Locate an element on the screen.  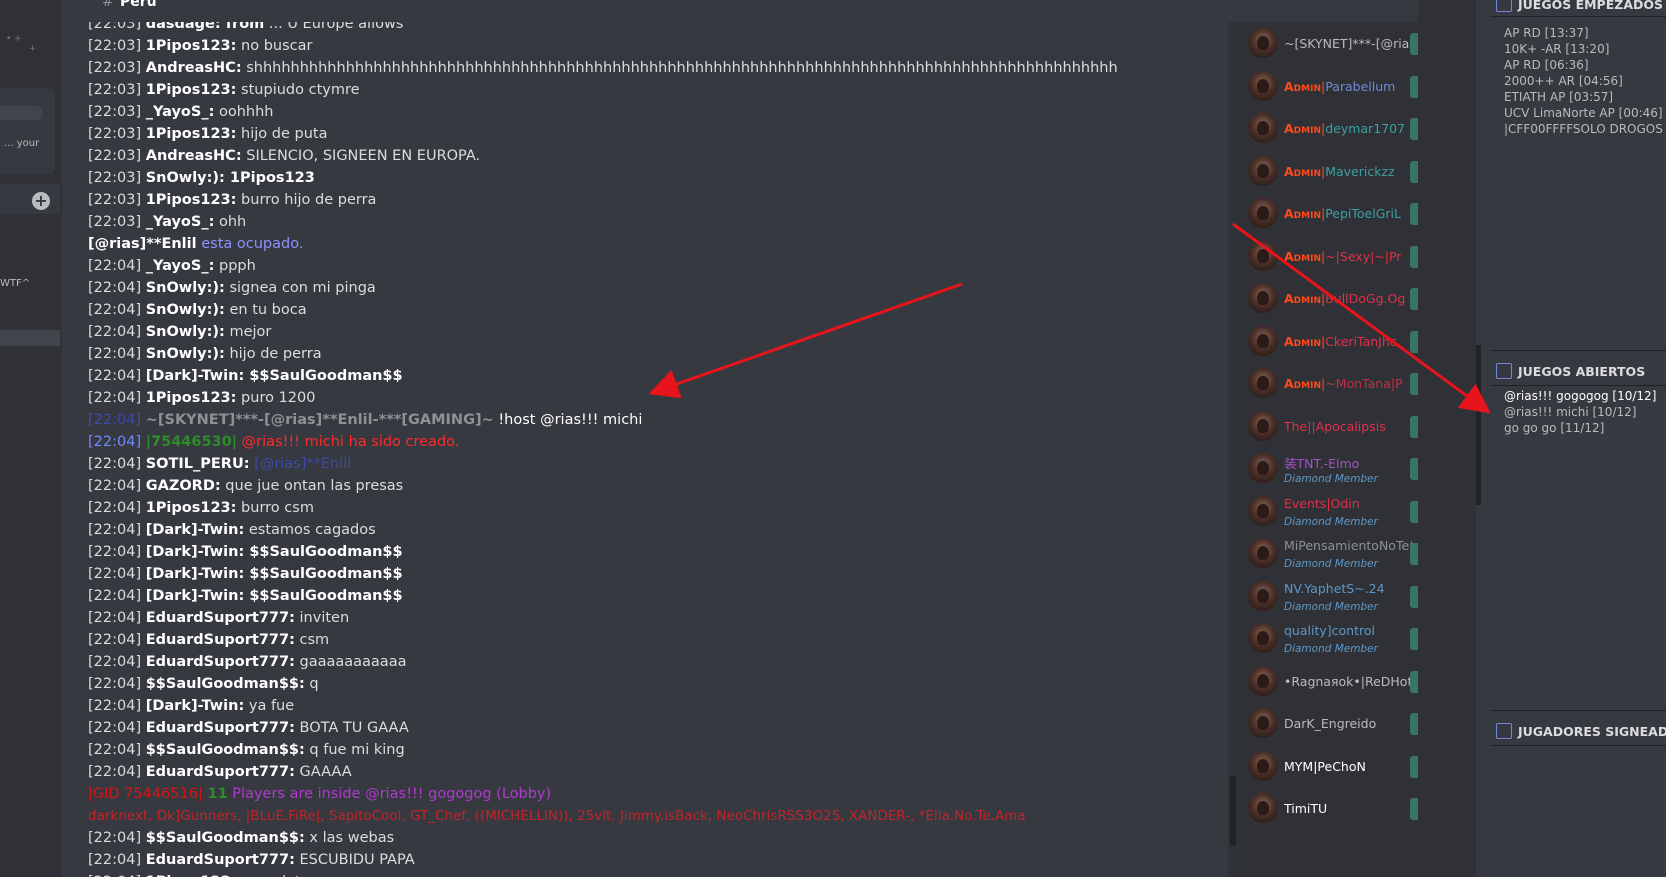
arrow-to-host-command is located at coordinates (805, 340).